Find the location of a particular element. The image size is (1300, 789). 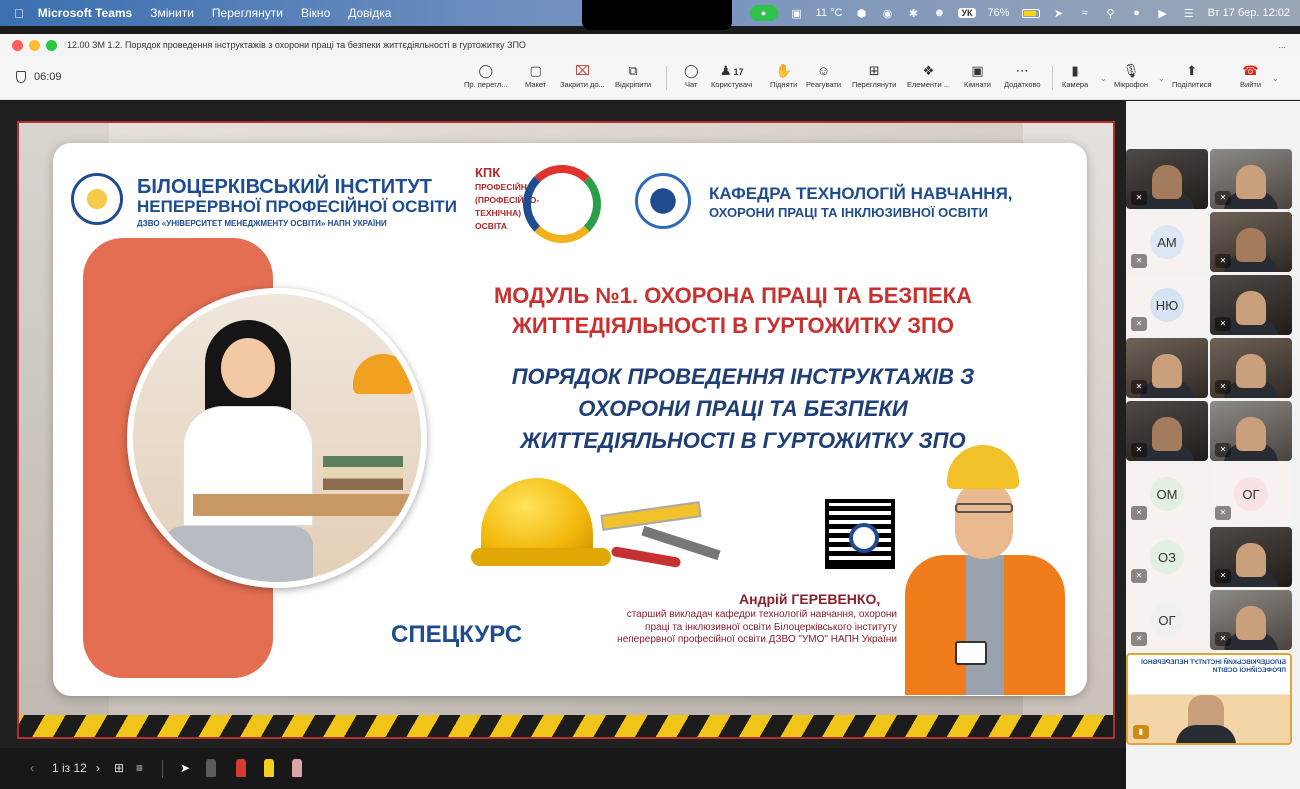

participant-tile: НЮ ✕ is located at coordinates (1167, 305).